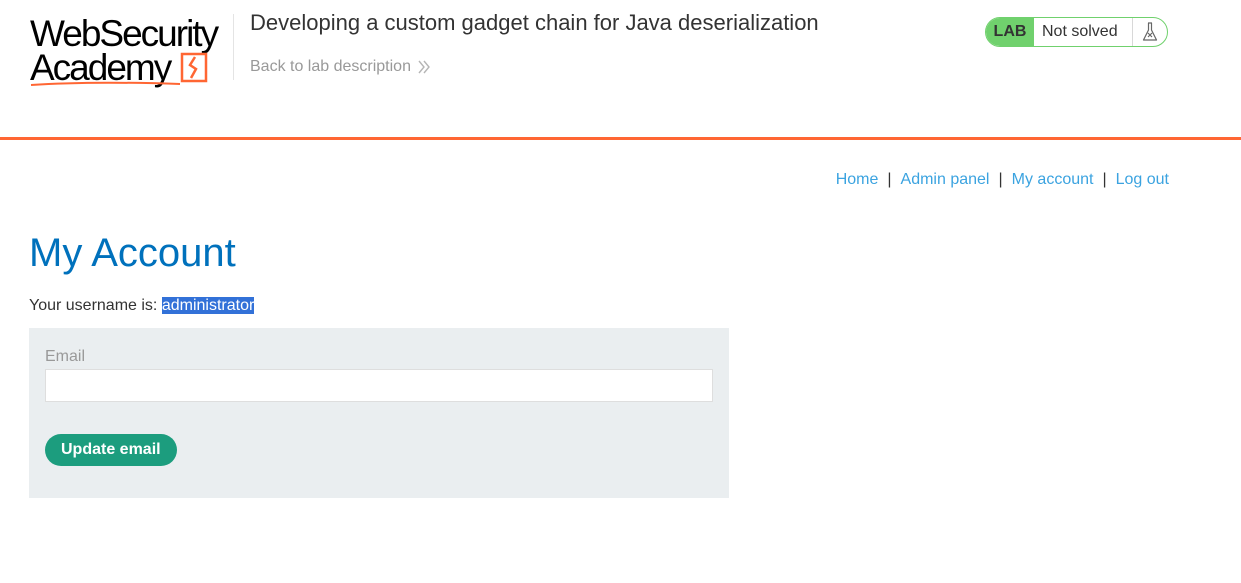 The image size is (1241, 583). What do you see at coordinates (1010, 32) in the screenshot?
I see `lab-status-tag: LAB` at bounding box center [1010, 32].